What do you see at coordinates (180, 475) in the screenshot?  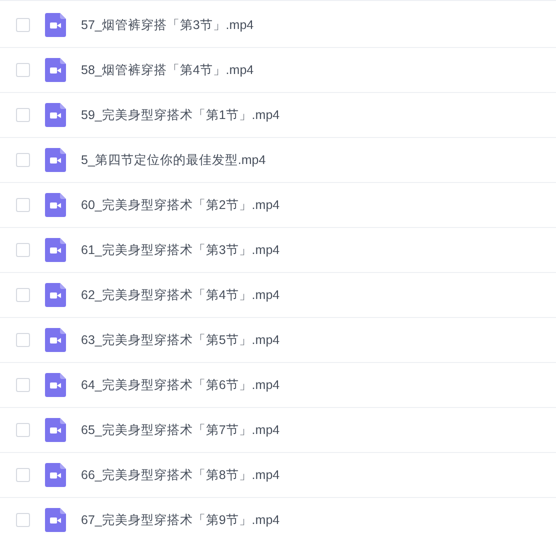 I see `file-name: 66_完美身型穿搭术「第8节」.mp4` at bounding box center [180, 475].